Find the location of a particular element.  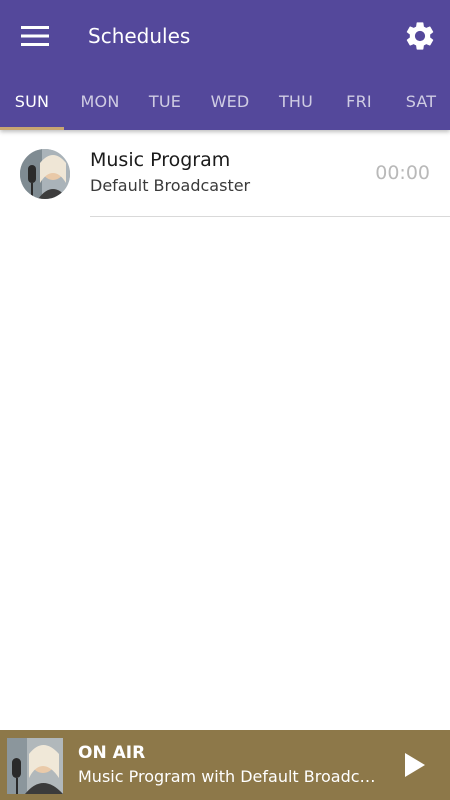

tab-tue: TUE is located at coordinates (165, 101).